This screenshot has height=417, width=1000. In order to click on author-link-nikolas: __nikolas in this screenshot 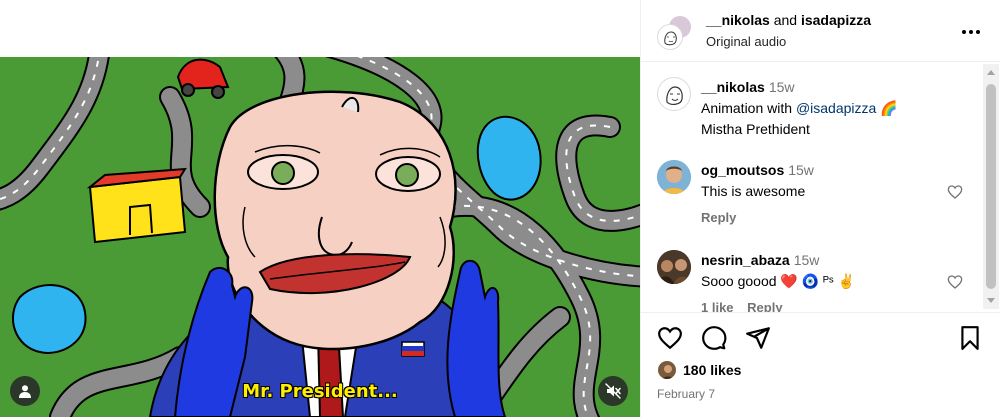, I will do `click(738, 20)`.